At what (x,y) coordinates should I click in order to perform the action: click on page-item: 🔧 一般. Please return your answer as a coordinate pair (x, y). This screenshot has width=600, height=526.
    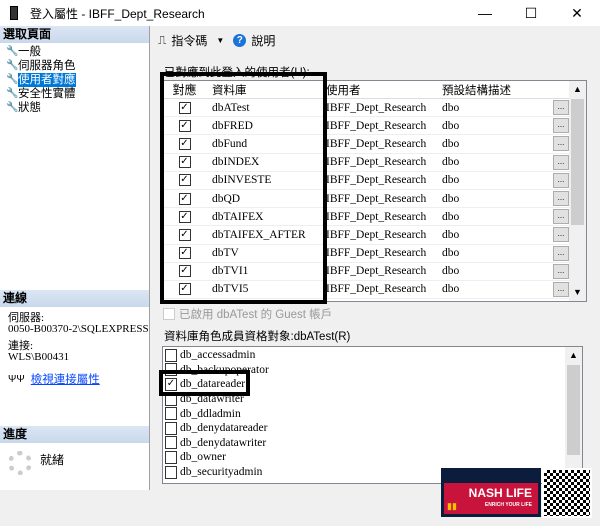
    Looking at the image, I should click on (74, 52).